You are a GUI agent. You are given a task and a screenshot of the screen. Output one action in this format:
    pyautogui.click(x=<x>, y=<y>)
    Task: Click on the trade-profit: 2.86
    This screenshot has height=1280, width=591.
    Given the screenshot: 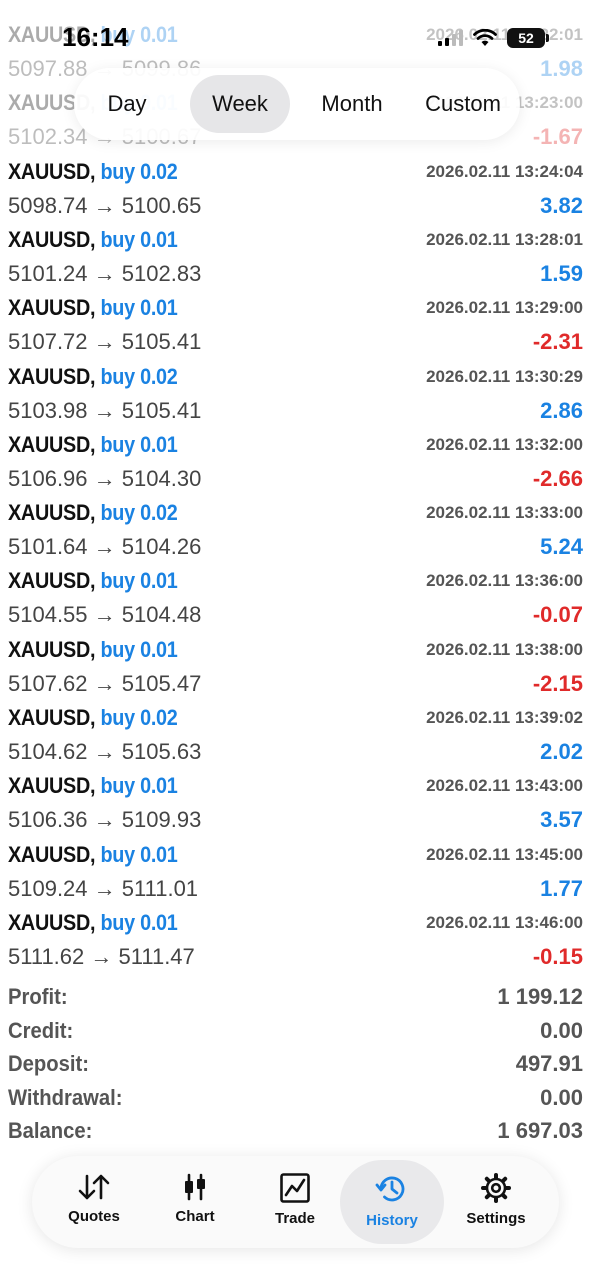 What is the action you would take?
    pyautogui.click(x=561, y=410)
    